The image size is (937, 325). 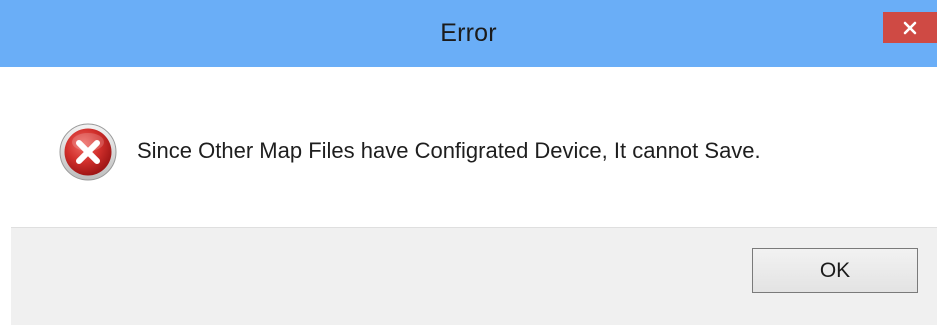 I want to click on ok-button: OK, so click(x=835, y=270).